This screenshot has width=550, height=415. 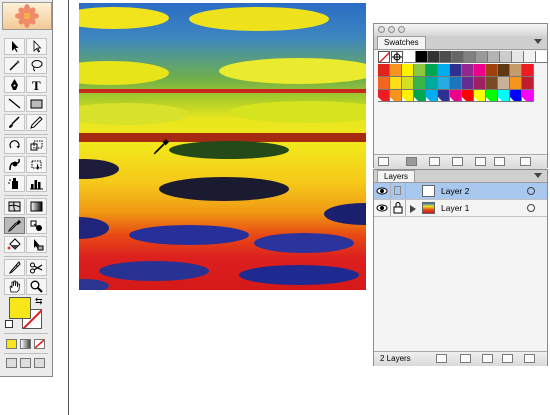 What do you see at coordinates (499, 161) in the screenshot?
I see `new-swatch-button` at bounding box center [499, 161].